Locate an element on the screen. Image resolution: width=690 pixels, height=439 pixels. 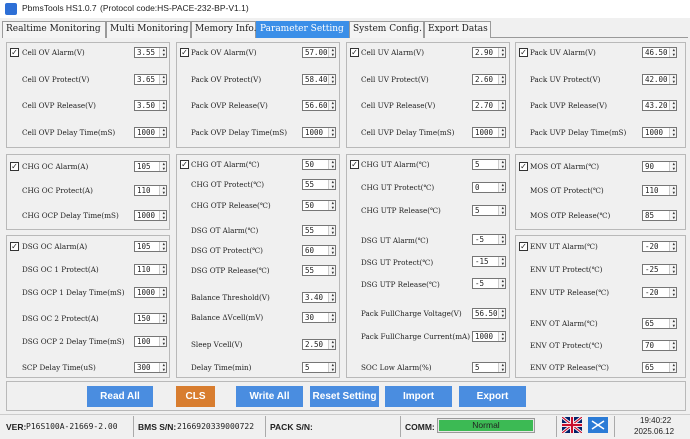
cell-ovp-delay-input: 1000 ▲ ▼ is located at coordinates (150, 132).